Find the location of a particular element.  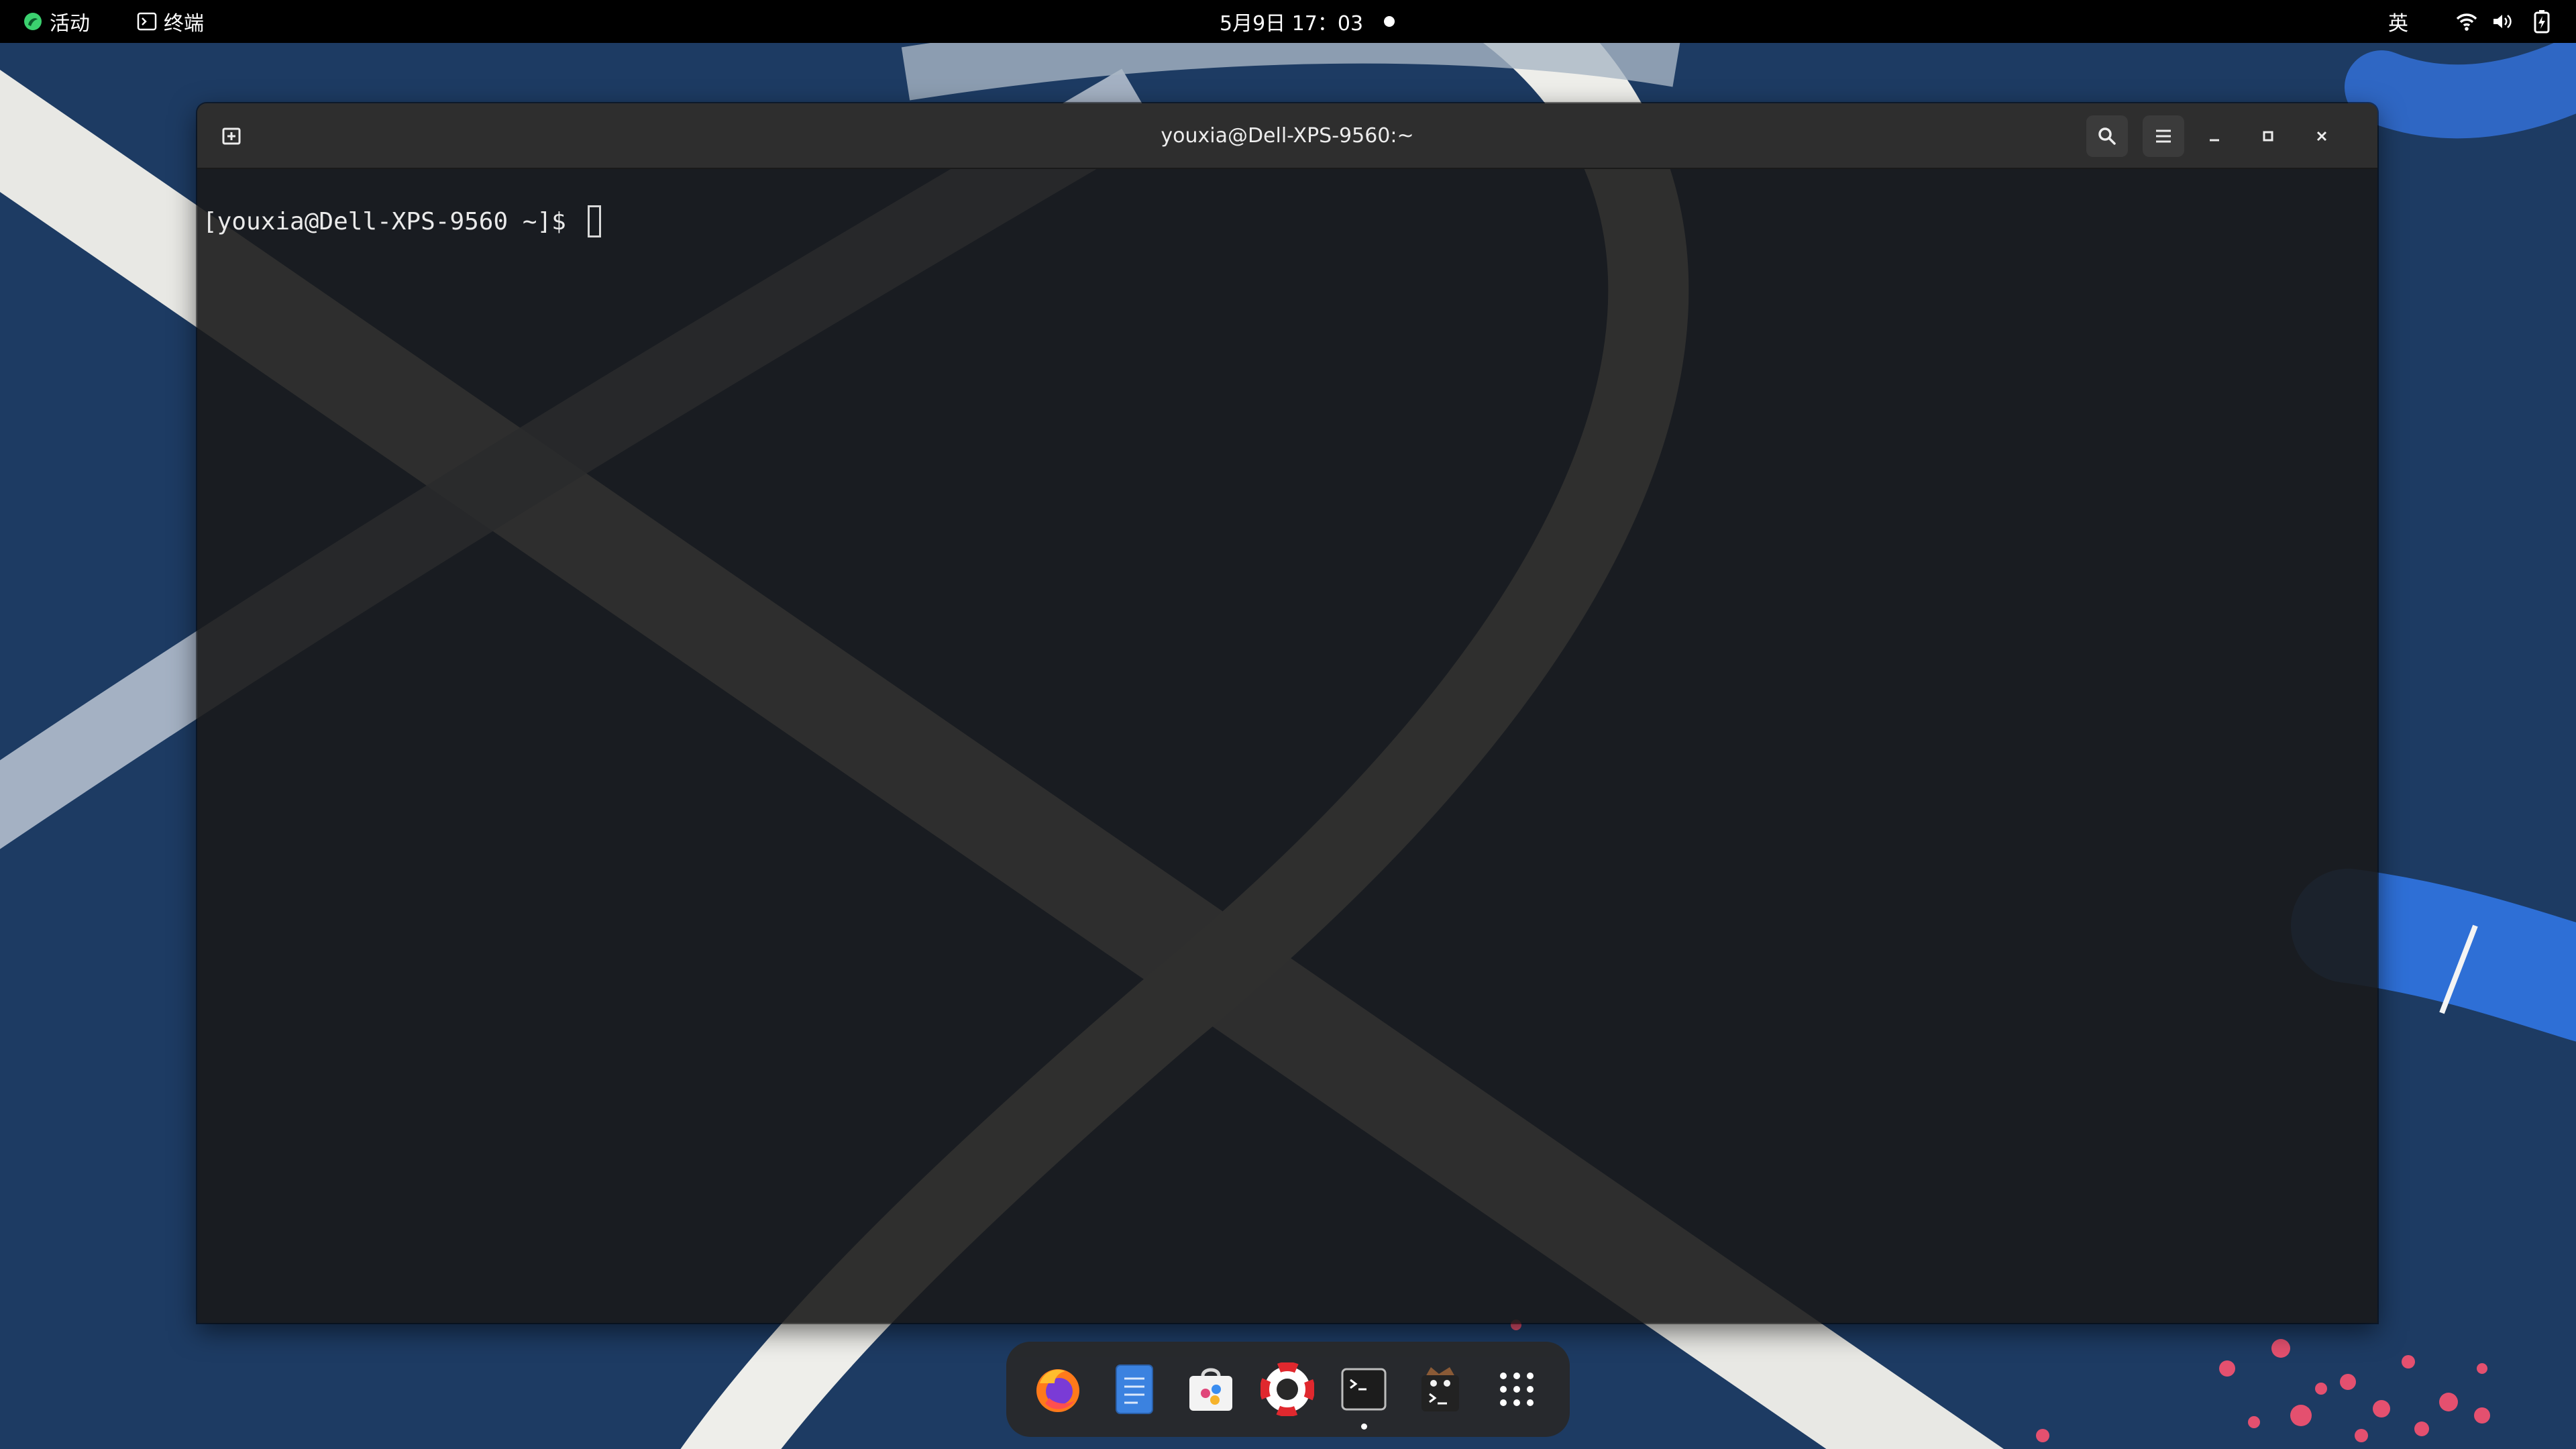

terminal-alt-icon is located at coordinates (1440, 1389).